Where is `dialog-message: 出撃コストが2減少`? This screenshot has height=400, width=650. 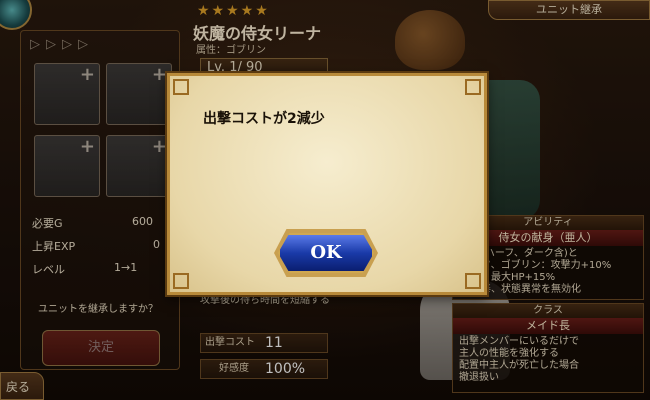 dialog-message: 出撃コストが2減少 is located at coordinates (264, 119).